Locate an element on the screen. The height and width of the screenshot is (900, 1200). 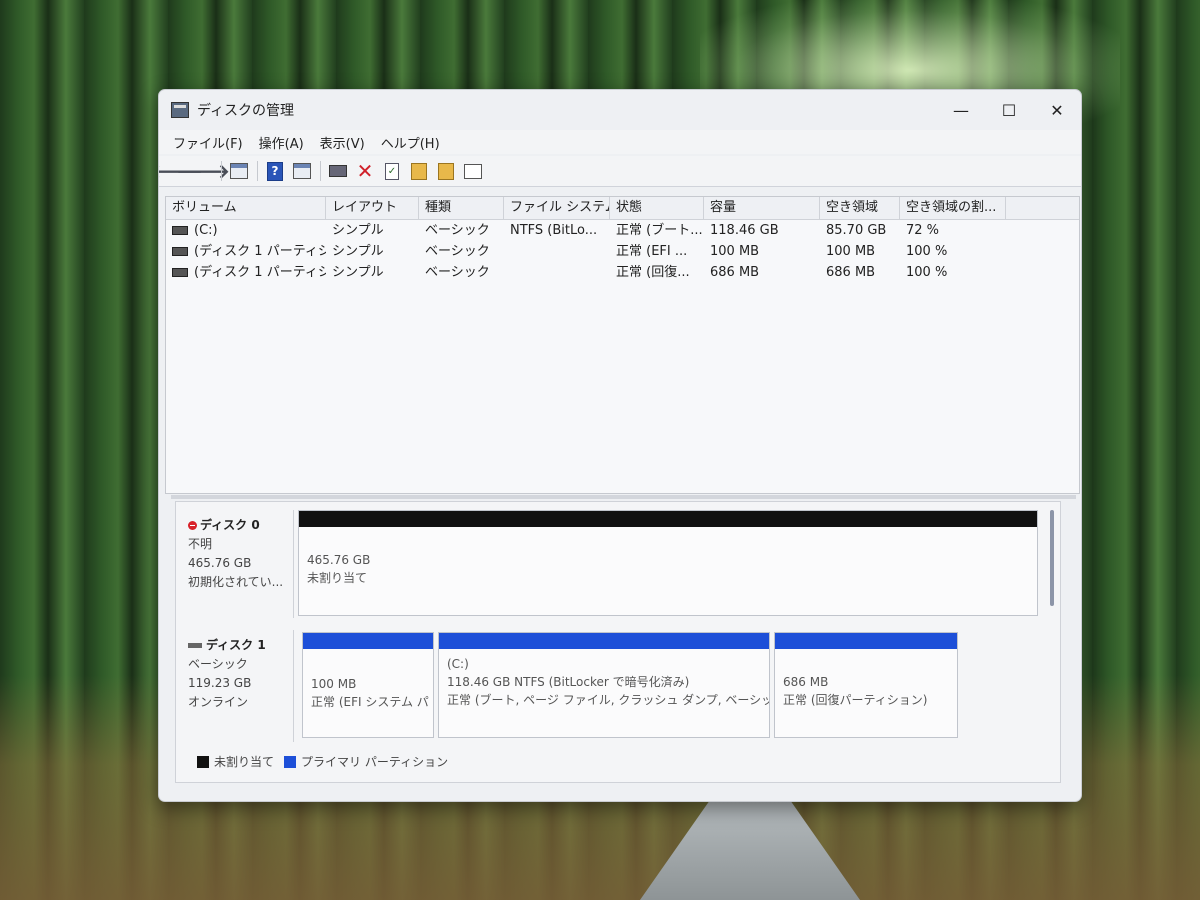
partition-status: 正常 (回復パーティション) is located at coordinates (855, 700).